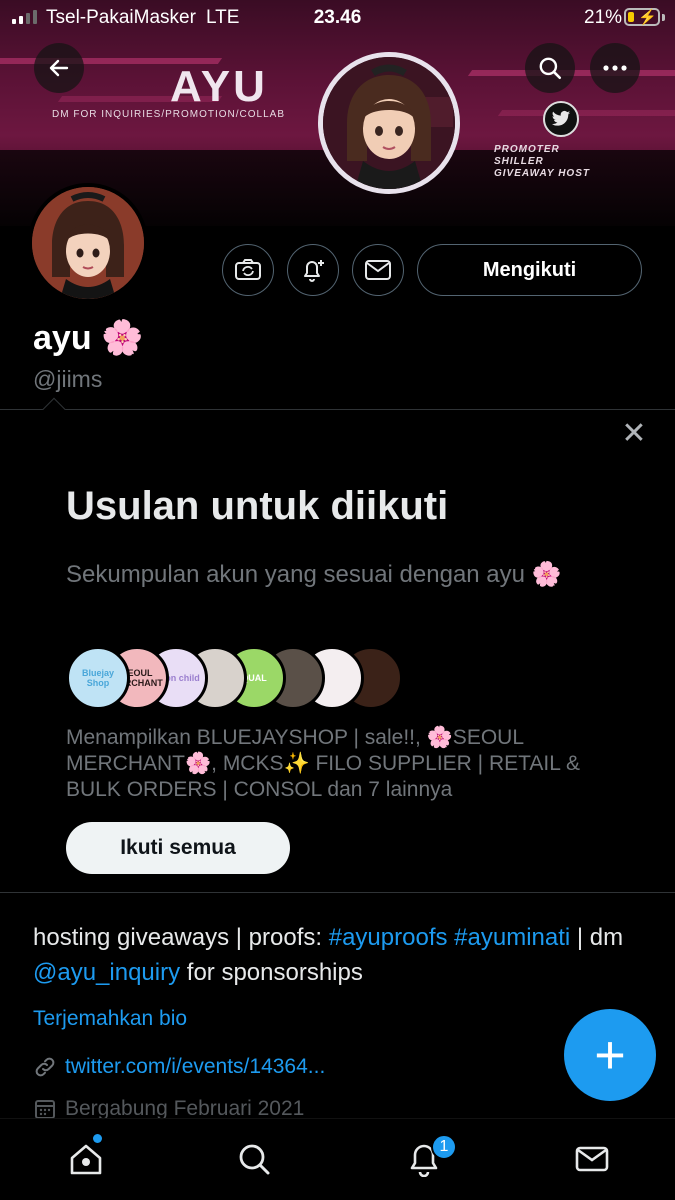 The image size is (675, 1200). I want to click on banner-subtitle: DM FOR INQUIRIES/PROMOTION/COLLAB, so click(169, 114).